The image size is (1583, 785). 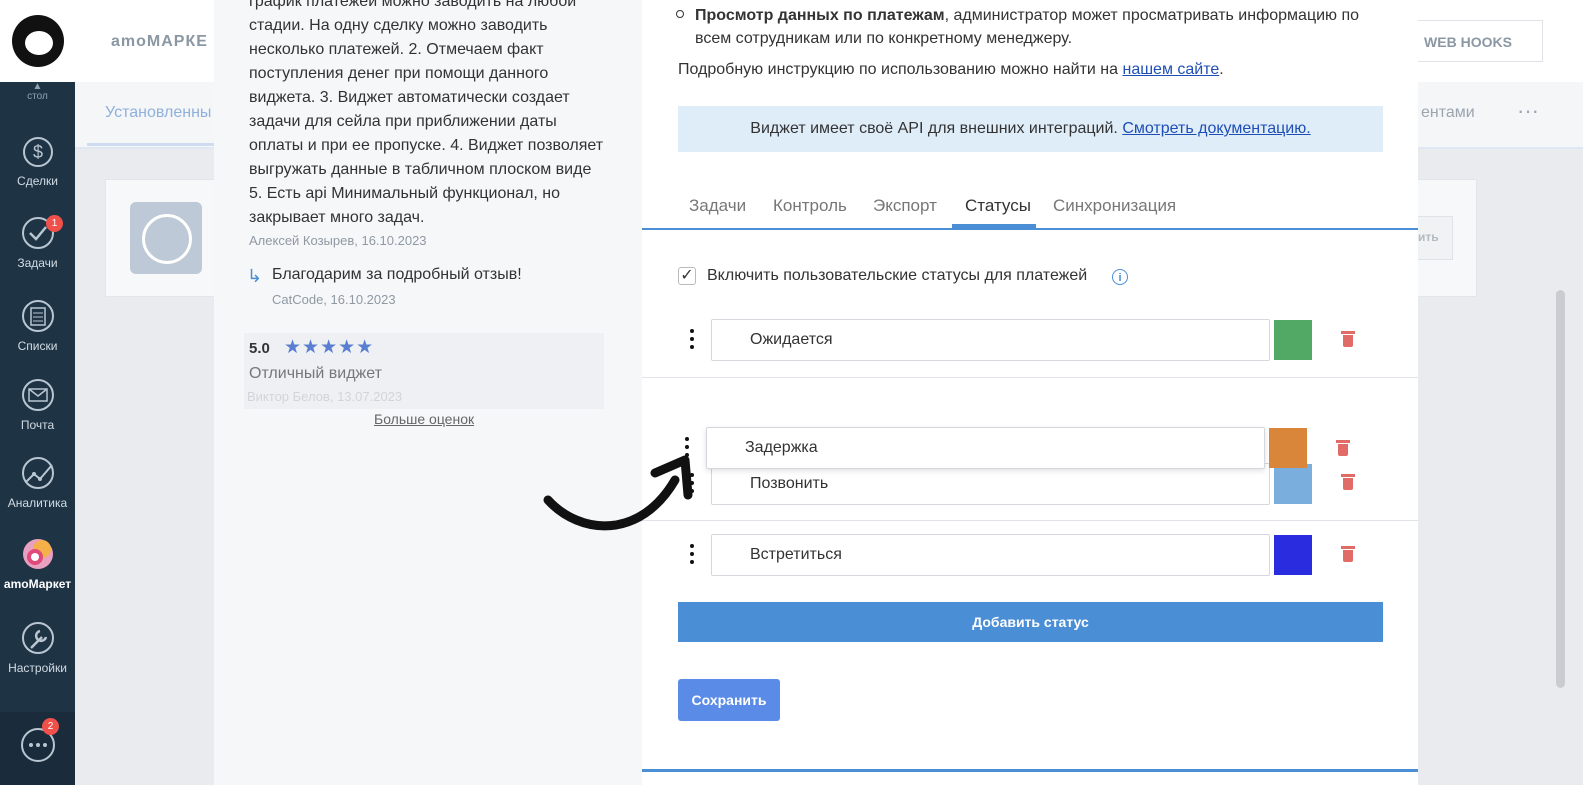 What do you see at coordinates (1030, 622) in the screenshot?
I see `add-status-button: Добавить статус` at bounding box center [1030, 622].